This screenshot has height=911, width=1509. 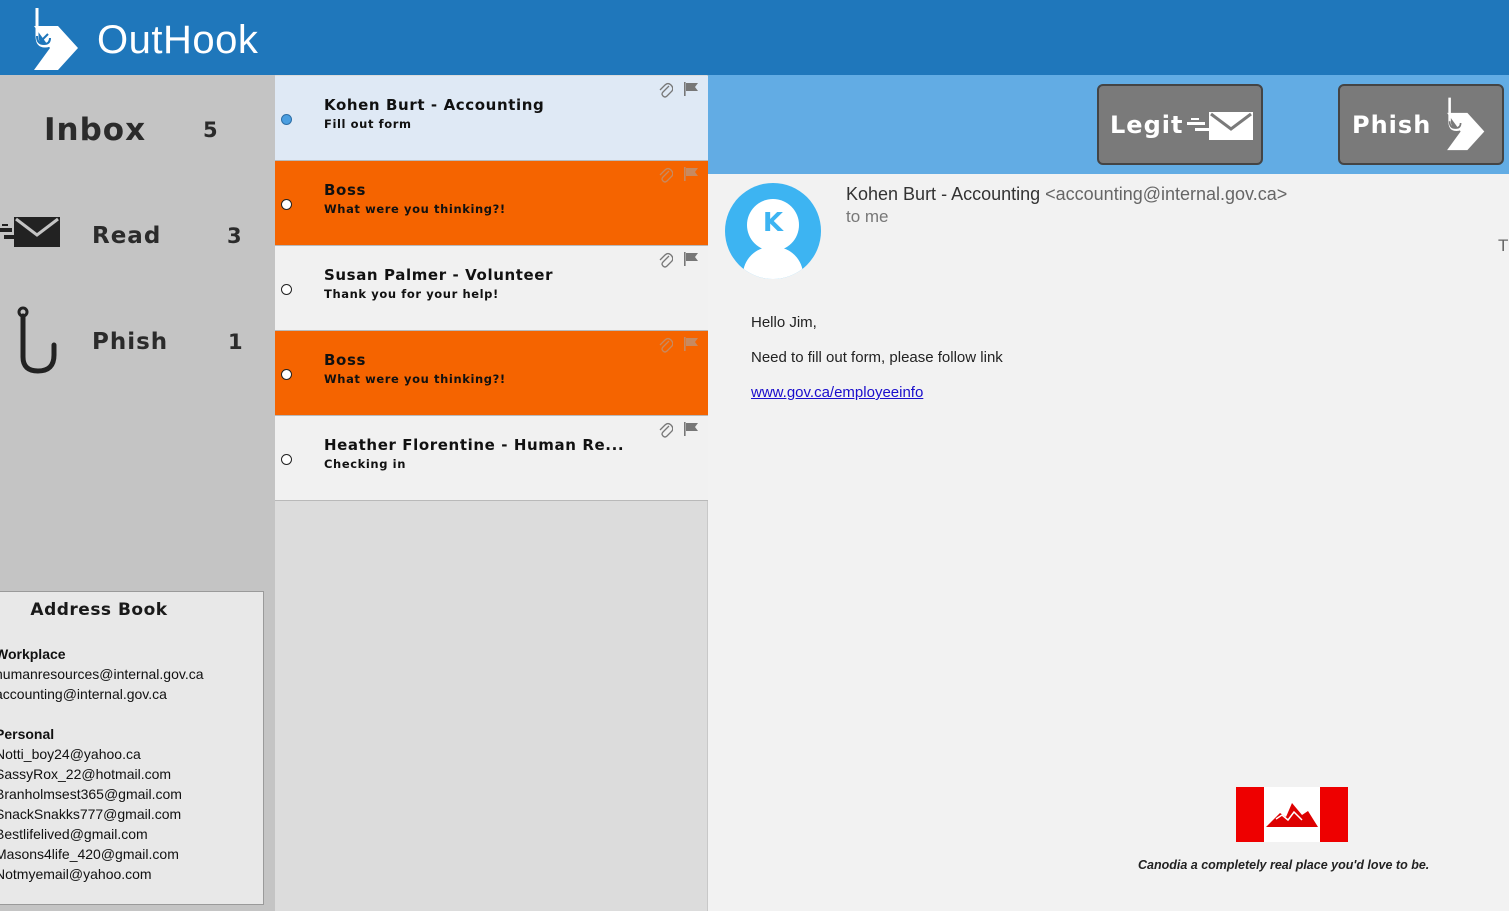 I want to click on address-entry: Bestlifelived@gmail.com, so click(x=102, y=834).